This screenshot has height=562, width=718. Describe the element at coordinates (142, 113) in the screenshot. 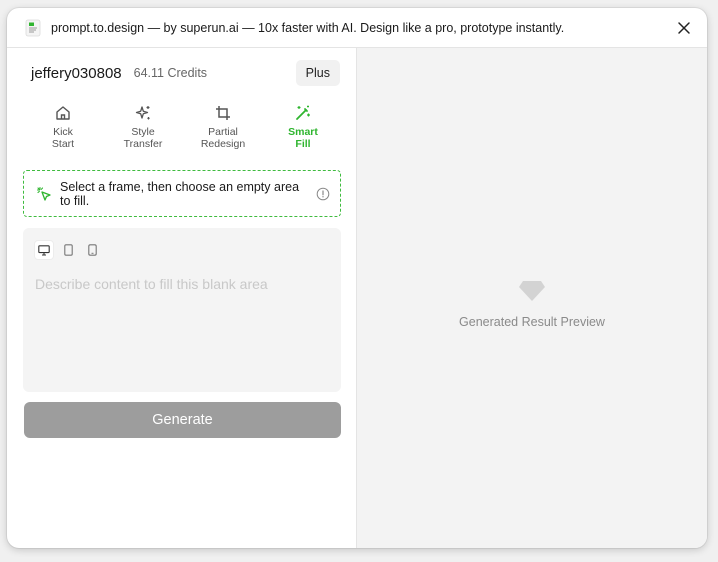

I see `sparkles-icon` at that location.